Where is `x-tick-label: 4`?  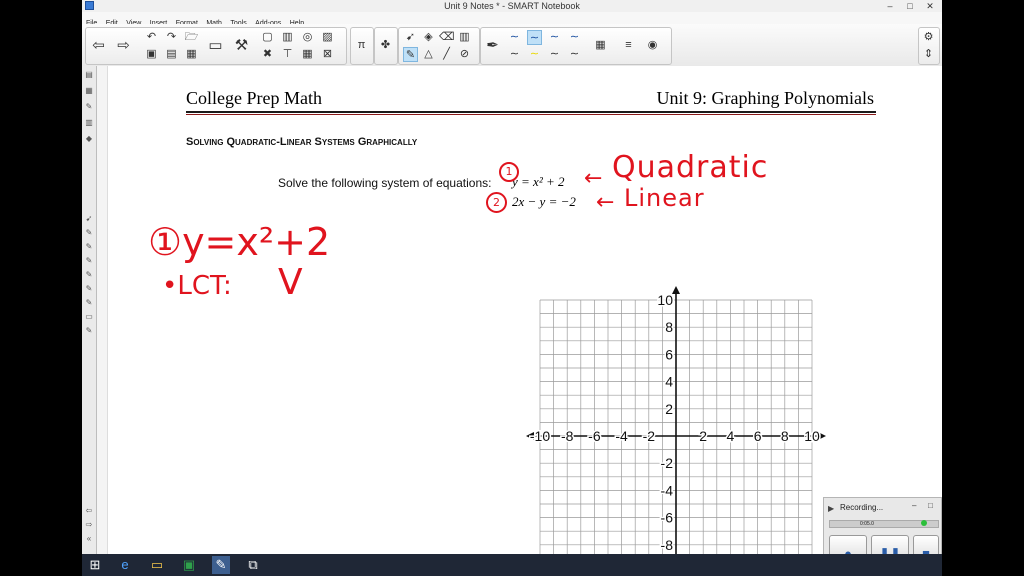 x-tick-label: 4 is located at coordinates (731, 436).